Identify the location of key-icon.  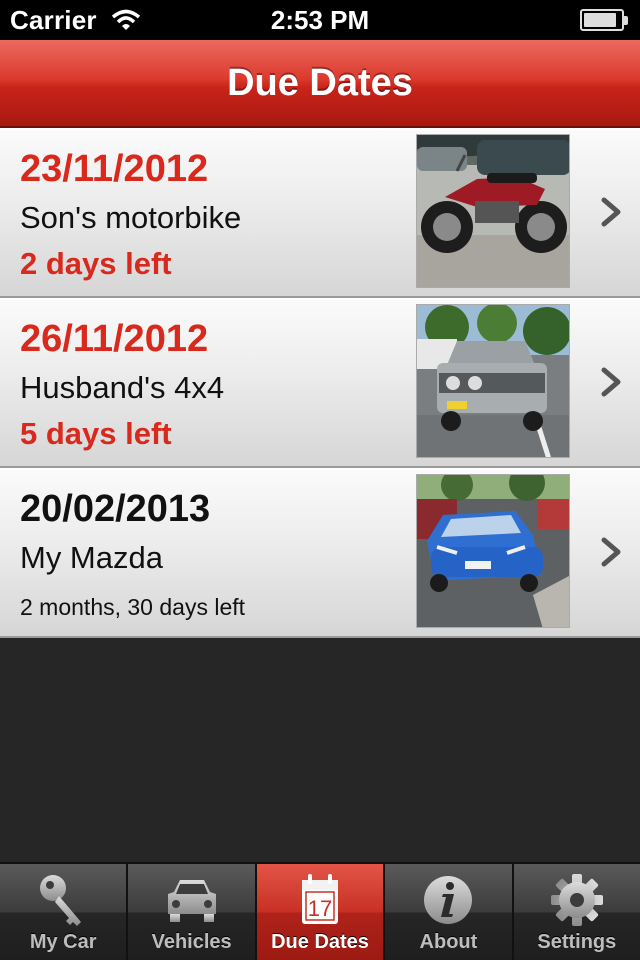
(61, 900).